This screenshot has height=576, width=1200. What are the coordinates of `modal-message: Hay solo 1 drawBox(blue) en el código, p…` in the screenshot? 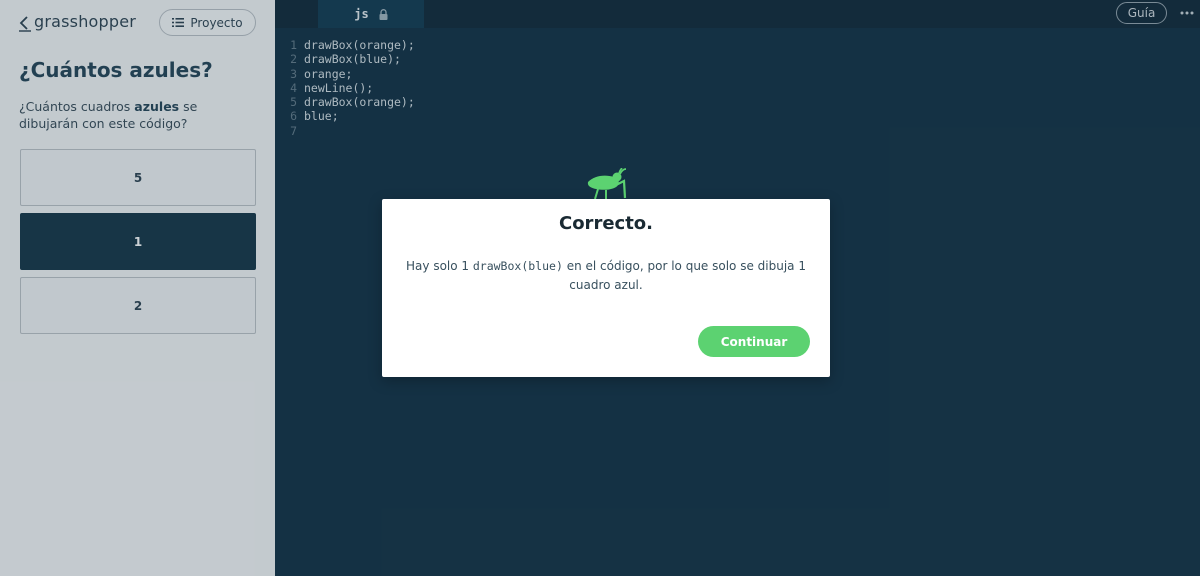 It's located at (606, 276).